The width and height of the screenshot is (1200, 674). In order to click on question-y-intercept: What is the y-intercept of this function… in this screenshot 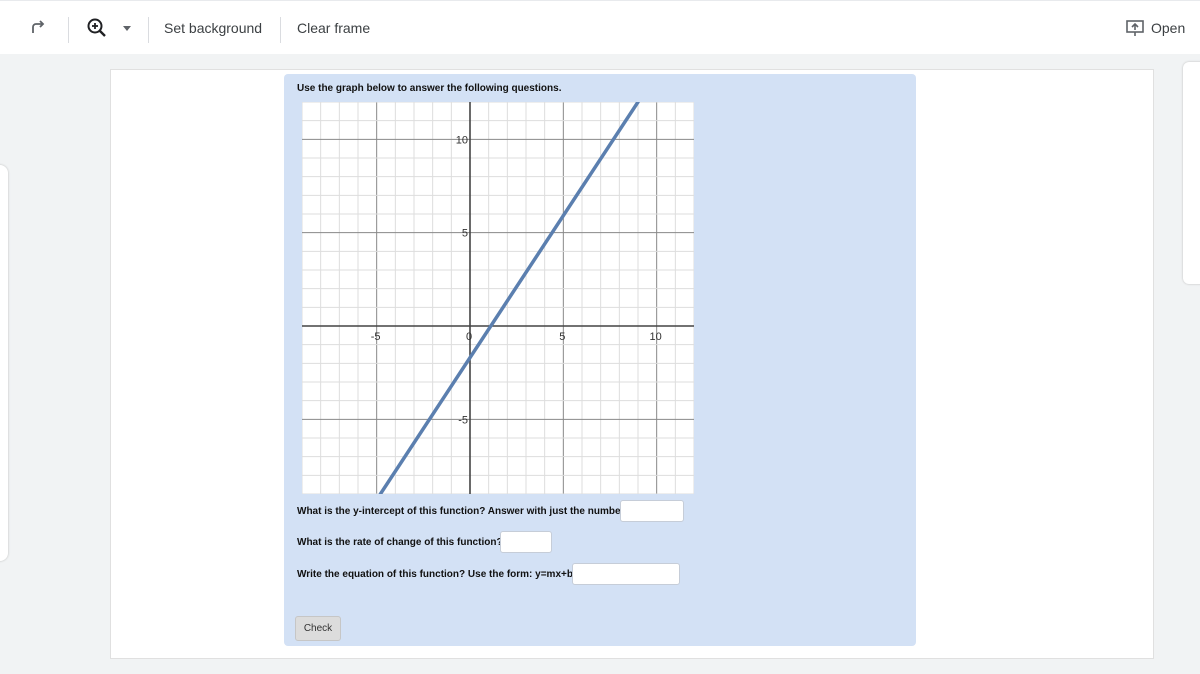, I will do `click(462, 511)`.